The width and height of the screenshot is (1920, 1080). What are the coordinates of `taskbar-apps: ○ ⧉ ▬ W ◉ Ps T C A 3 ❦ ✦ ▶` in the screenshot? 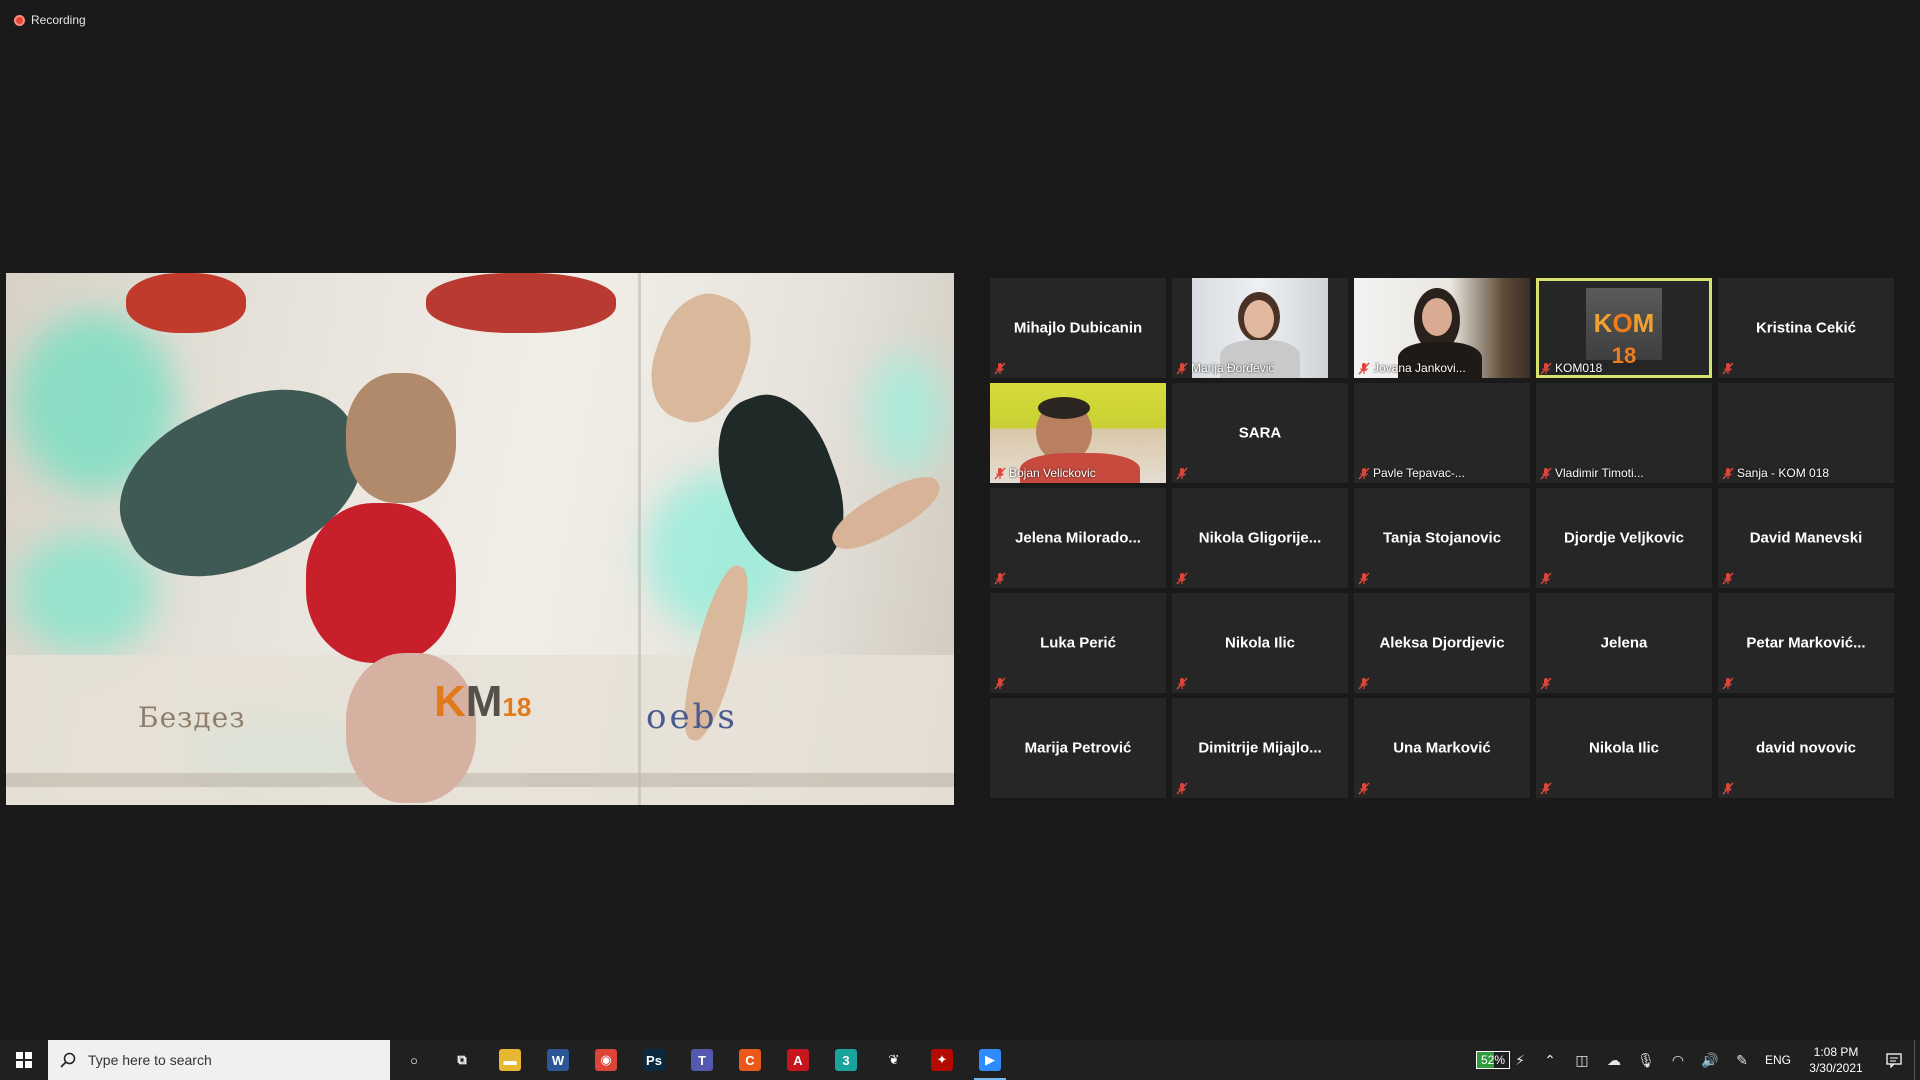 It's located at (702, 1060).